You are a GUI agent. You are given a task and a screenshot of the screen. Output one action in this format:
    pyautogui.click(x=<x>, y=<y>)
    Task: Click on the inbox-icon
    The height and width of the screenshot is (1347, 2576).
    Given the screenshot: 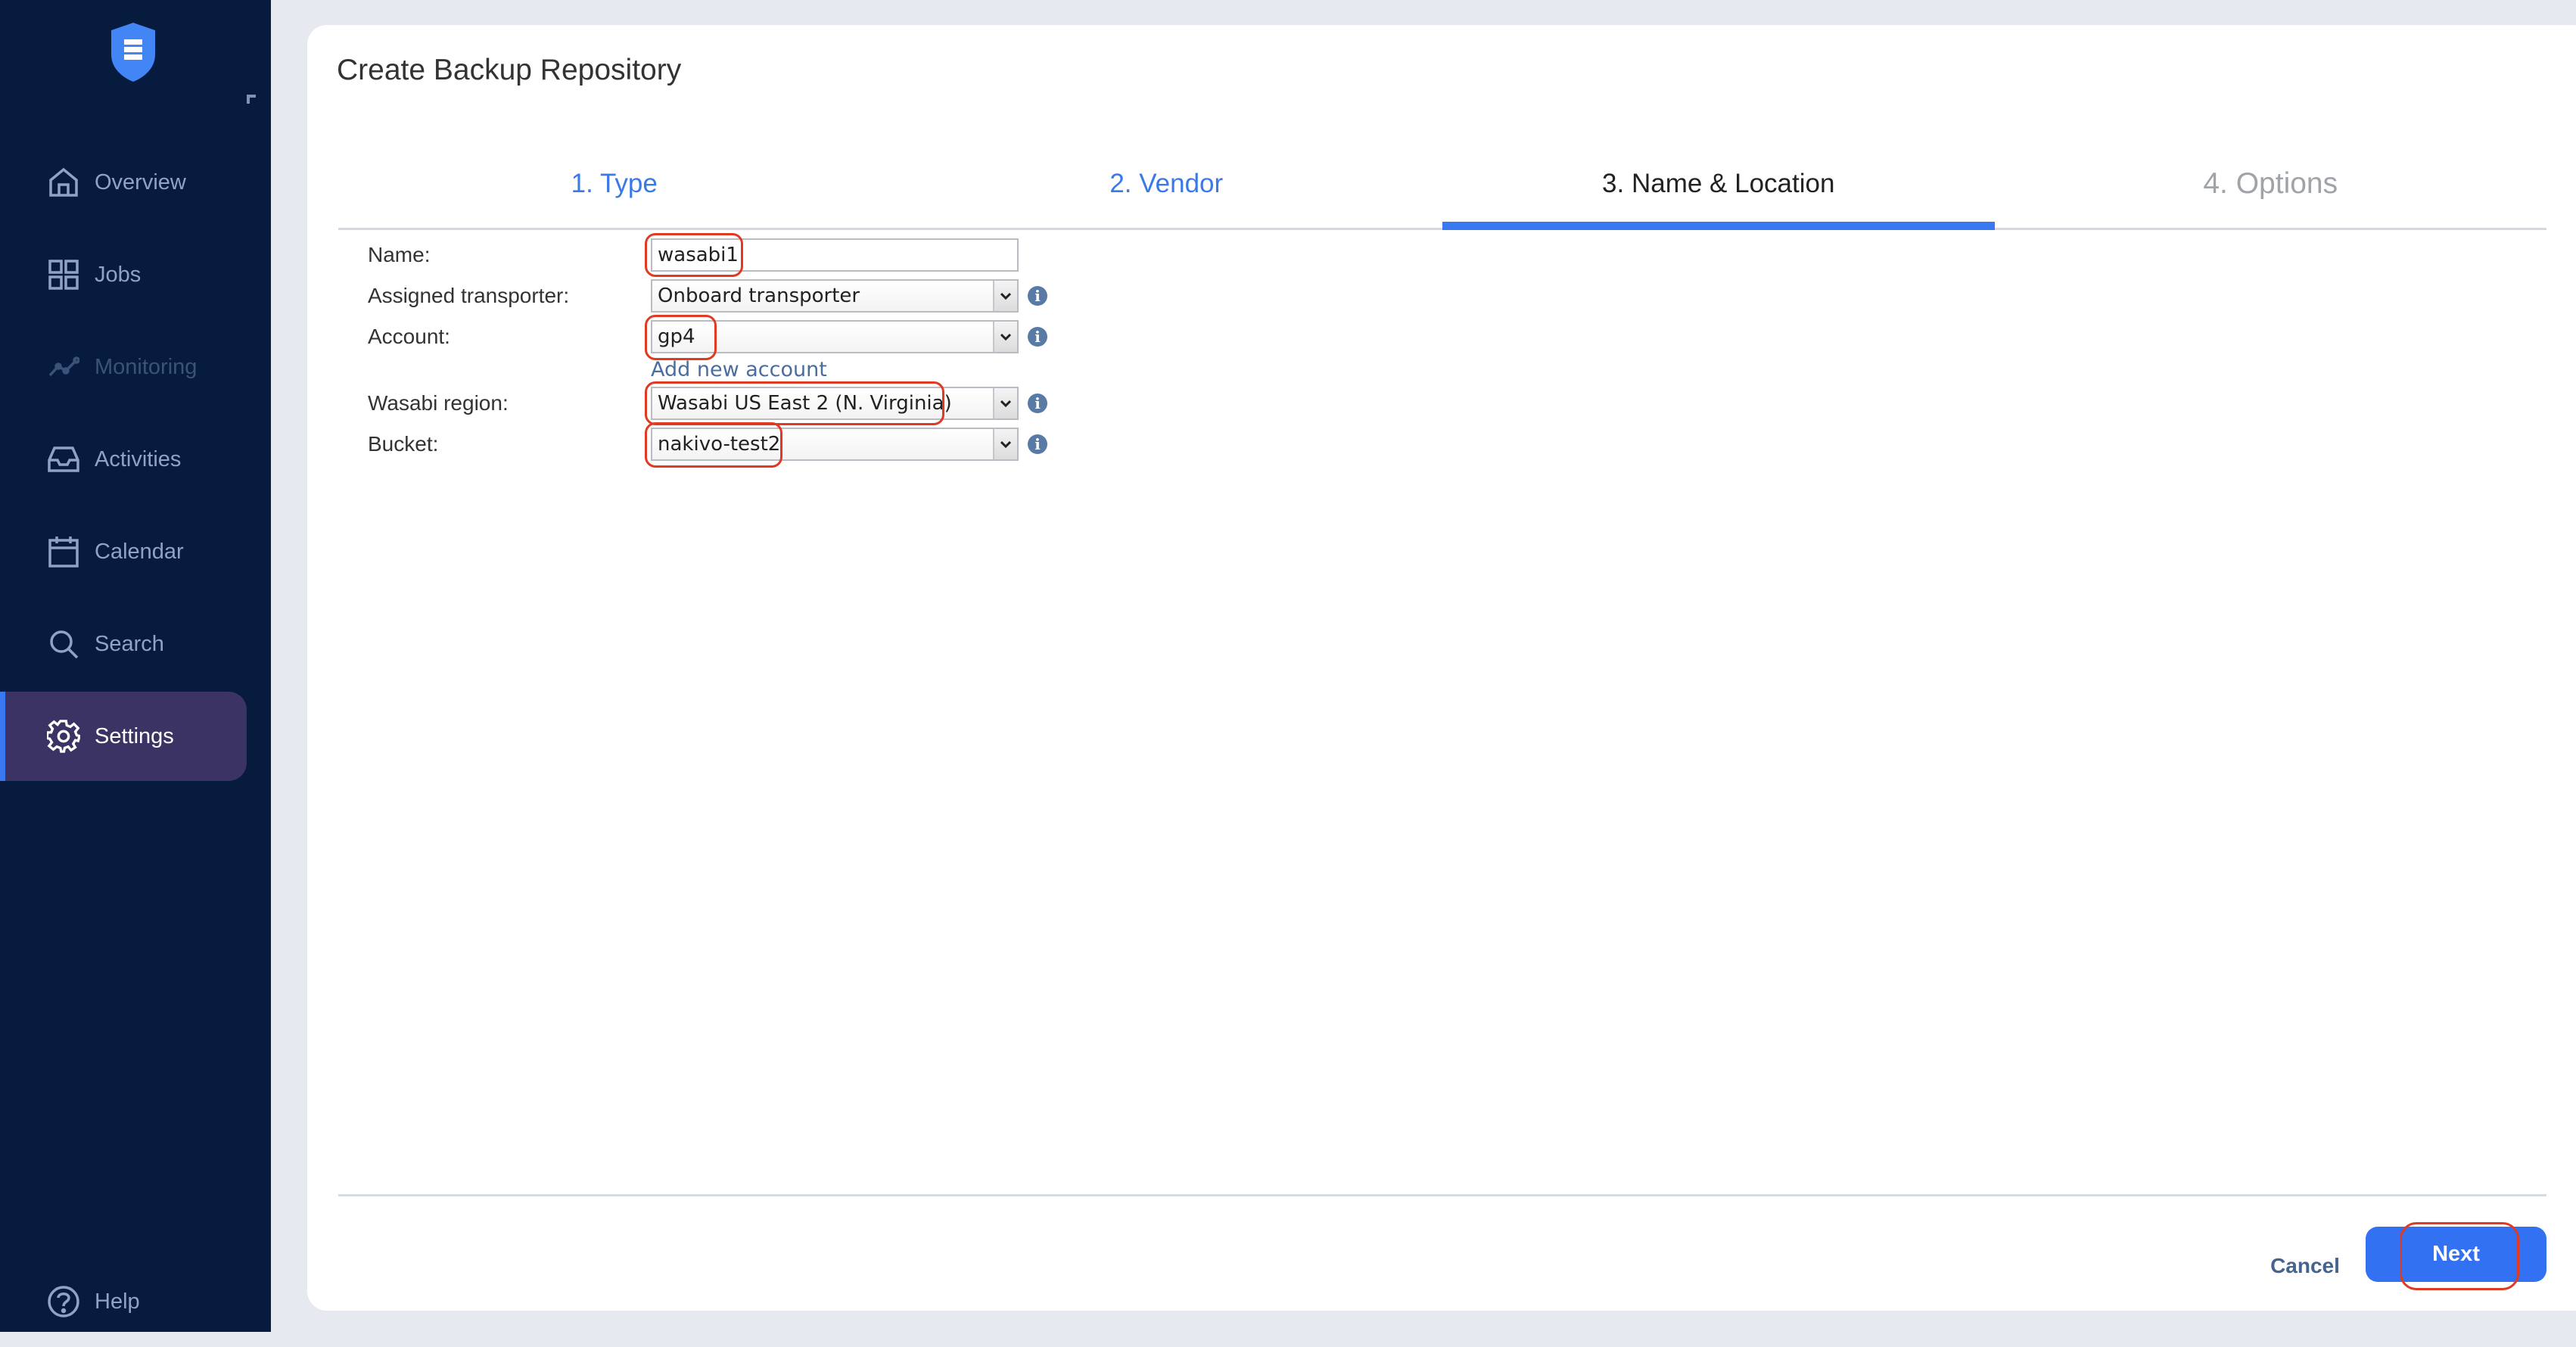 What is the action you would take?
    pyautogui.click(x=63, y=459)
    